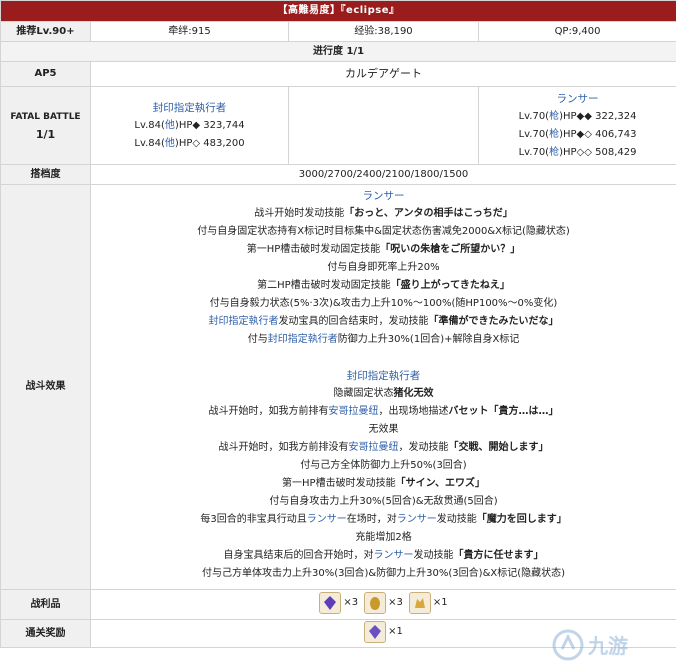 The height and width of the screenshot is (668, 676). What do you see at coordinates (440, 483) in the screenshot?
I see `skill-name: 「サイン、エワズ」` at bounding box center [440, 483].